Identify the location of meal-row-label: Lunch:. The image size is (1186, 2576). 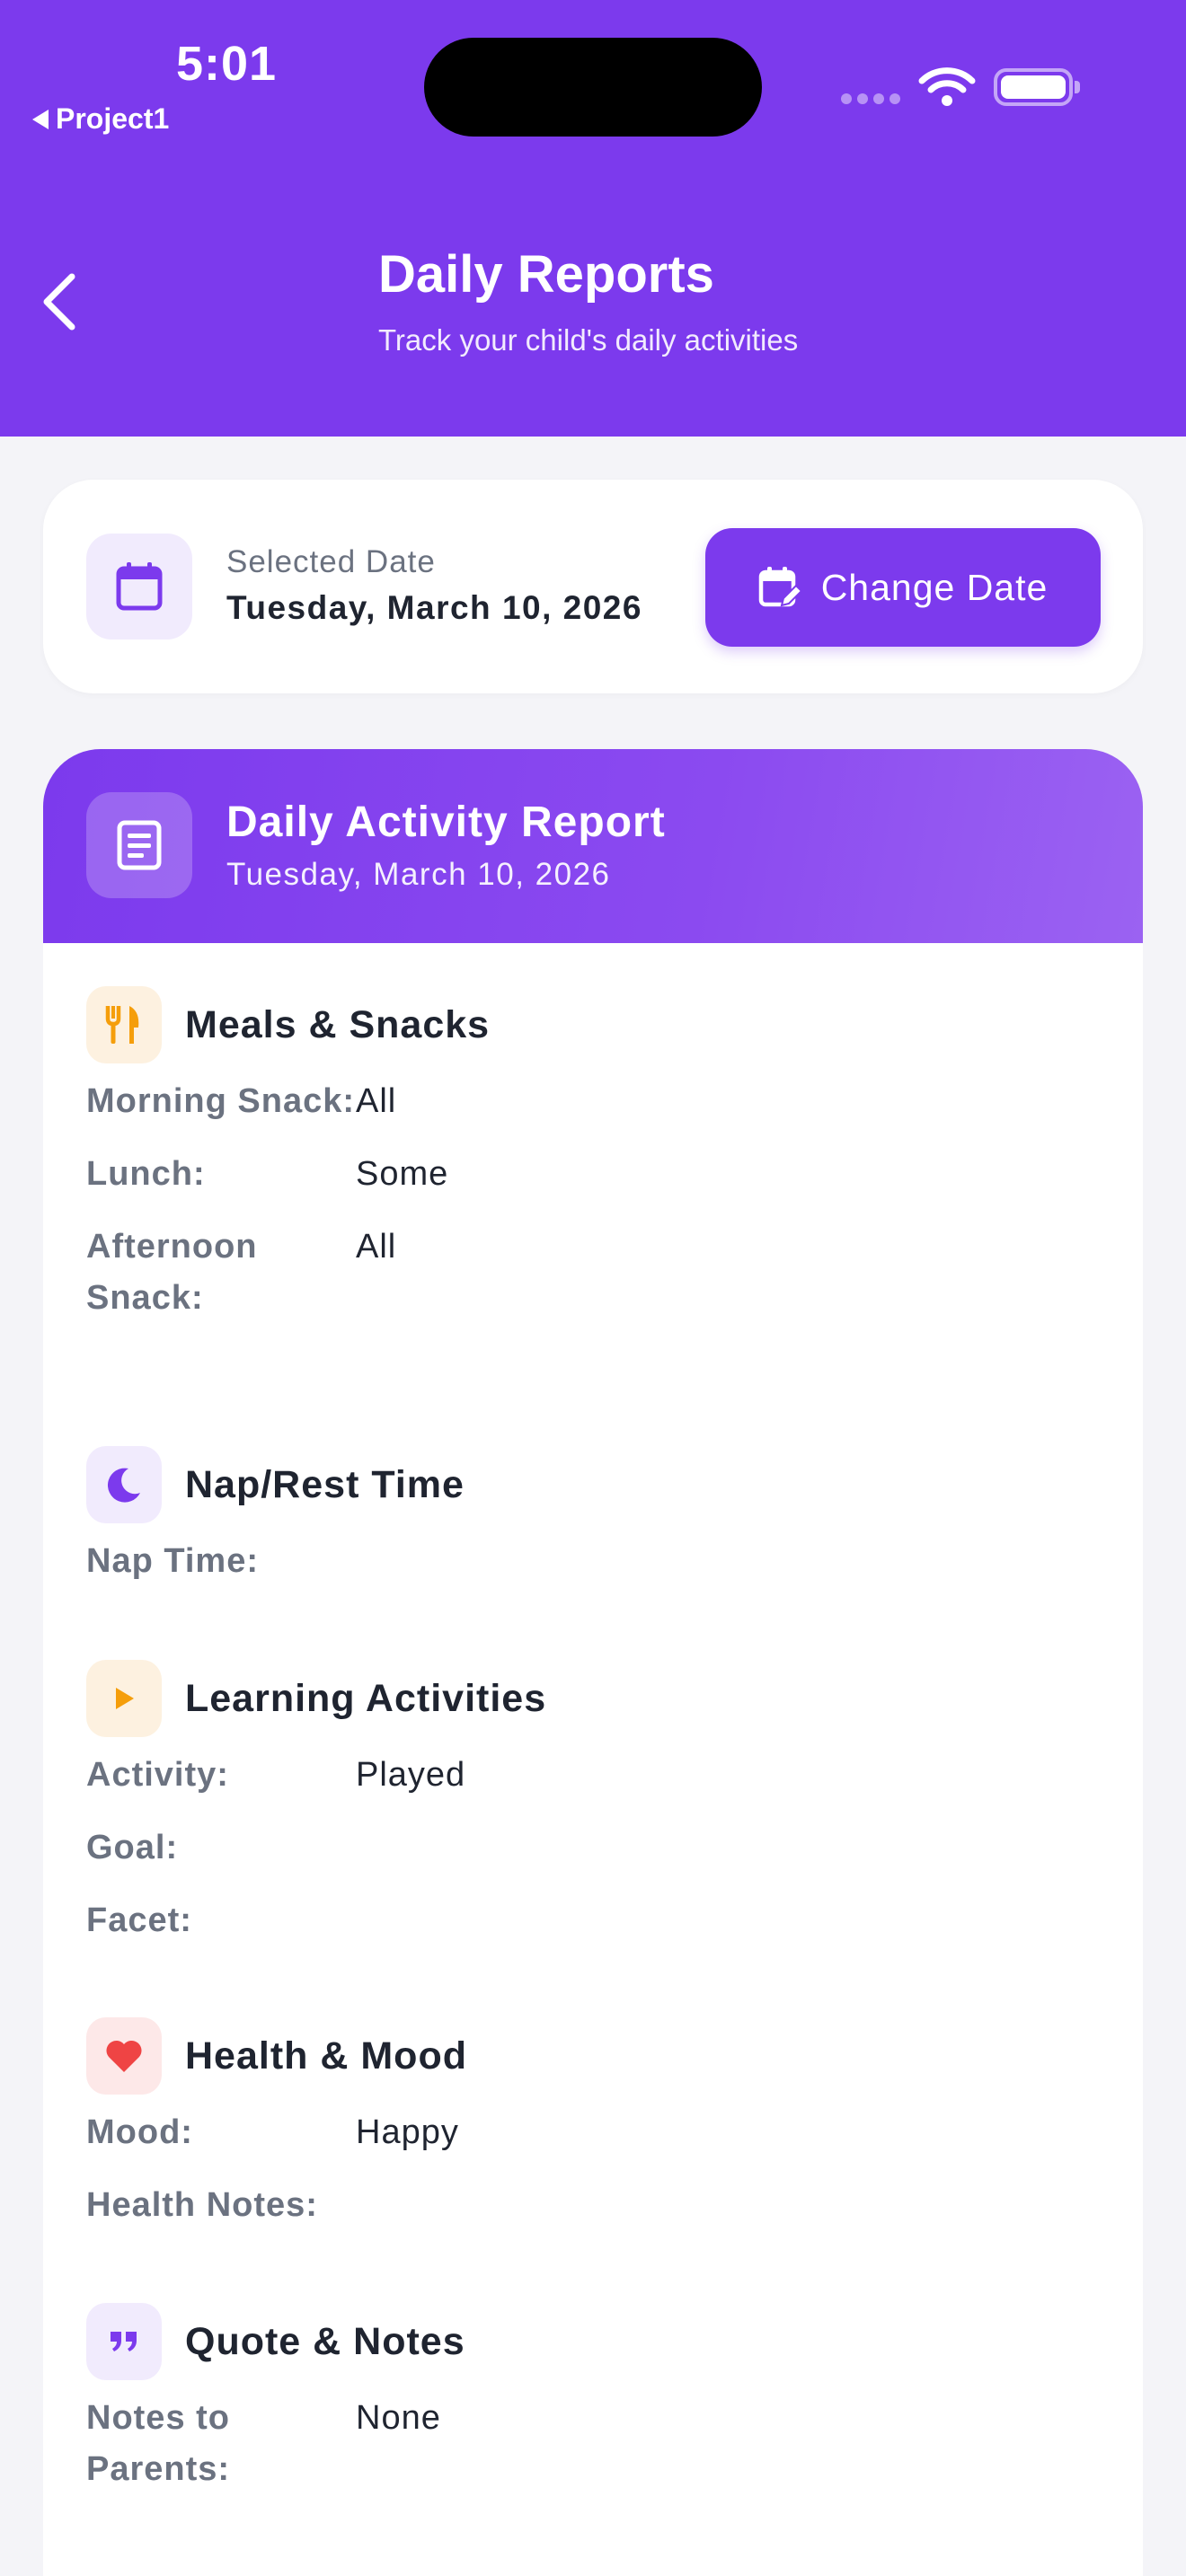
(146, 1174).